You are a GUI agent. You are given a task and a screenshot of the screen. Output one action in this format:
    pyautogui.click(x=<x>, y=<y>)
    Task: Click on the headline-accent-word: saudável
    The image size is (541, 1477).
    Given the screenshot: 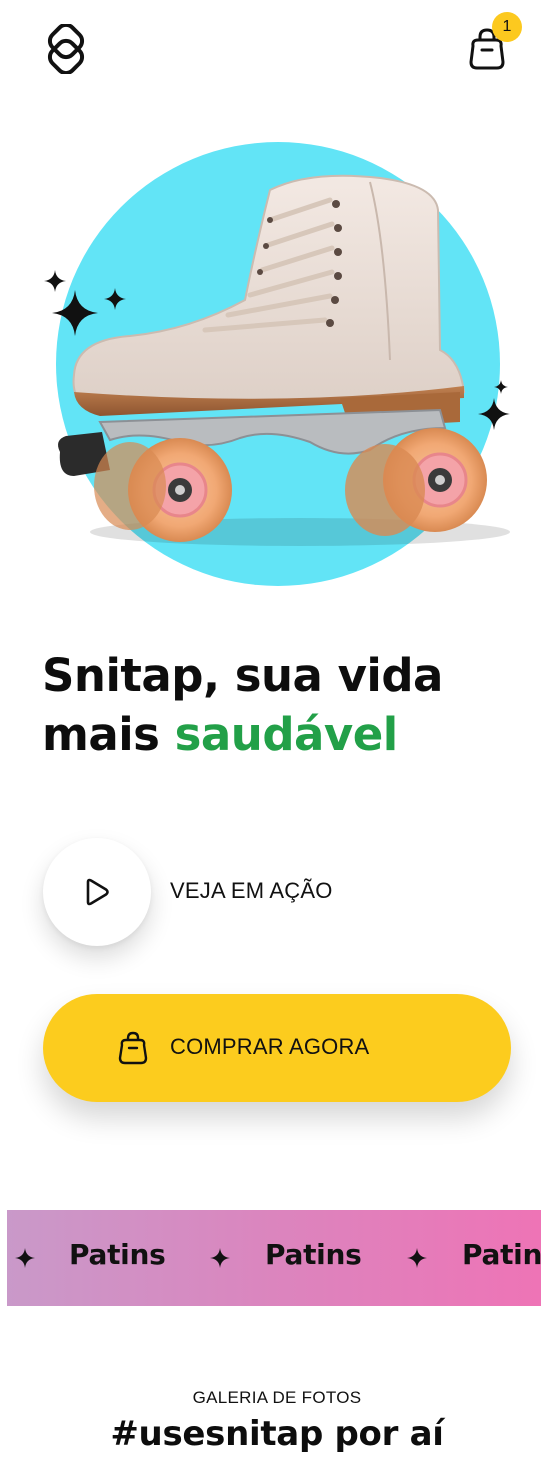 What is the action you would take?
    pyautogui.click(x=286, y=734)
    